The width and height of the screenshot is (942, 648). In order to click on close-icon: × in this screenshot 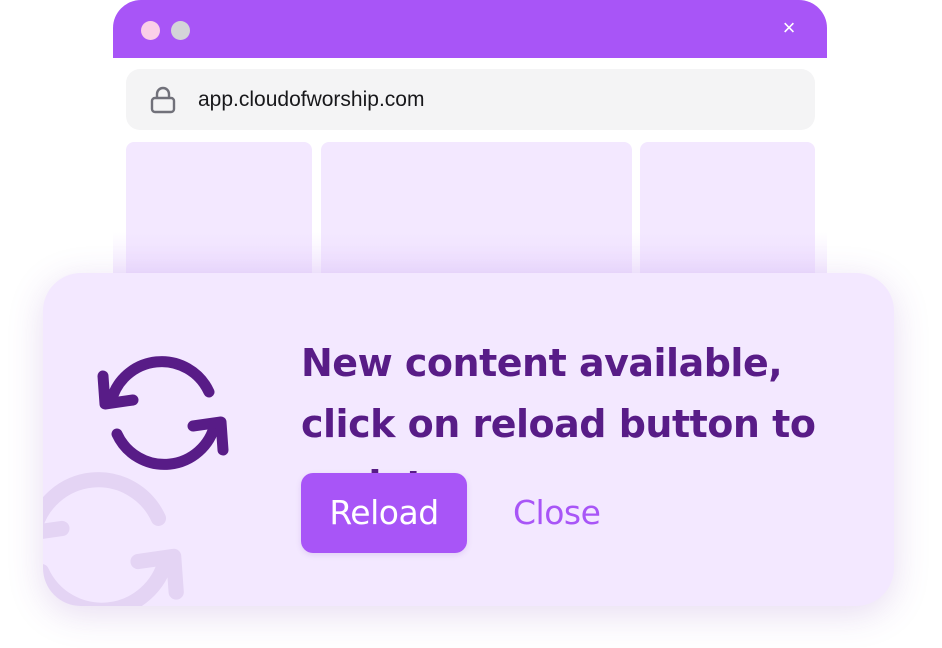, I will do `click(789, 28)`.